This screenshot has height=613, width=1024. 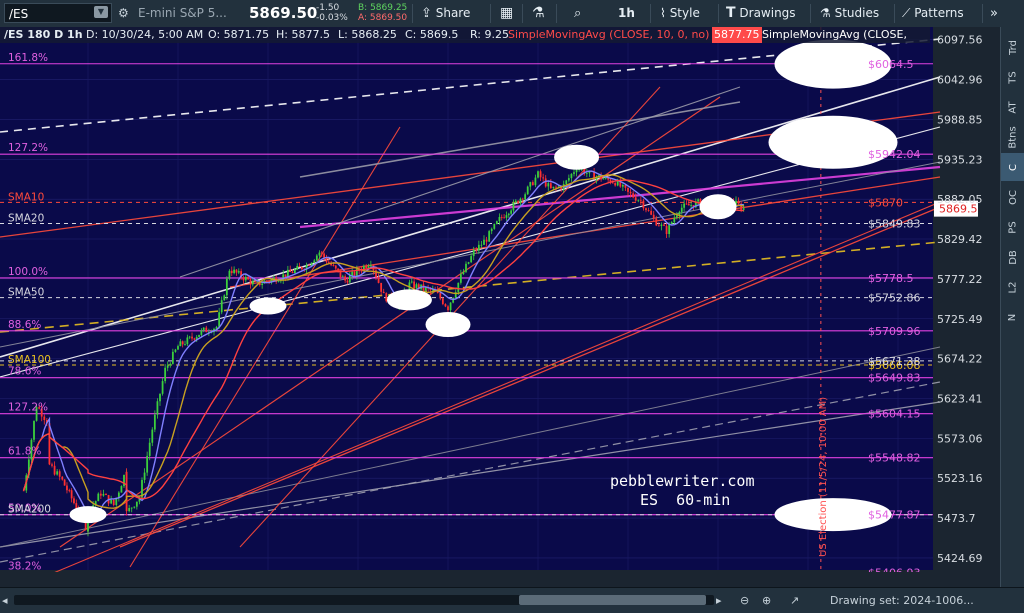 I want to click on right-nav-tab-ps: PS, so click(x=1012, y=227).